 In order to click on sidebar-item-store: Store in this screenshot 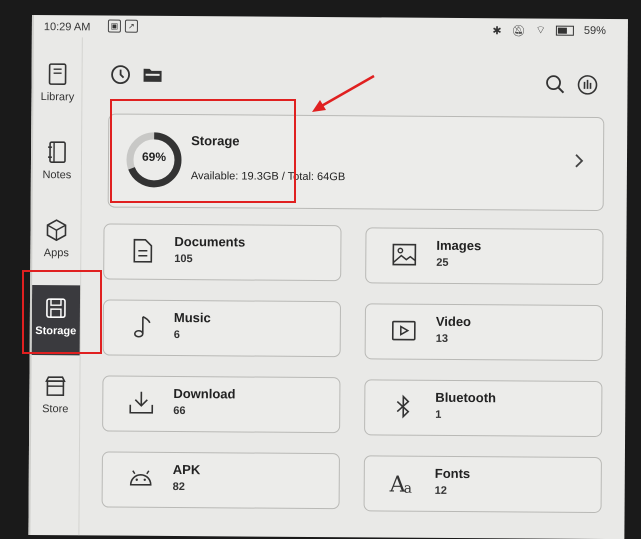, I will do `click(55, 396)`.